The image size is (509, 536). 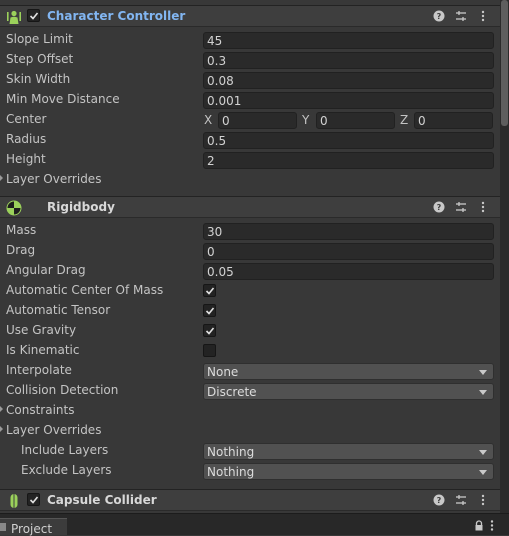 I want to click on slope-limit-row: Slope Limit 45, so click(x=250, y=40).